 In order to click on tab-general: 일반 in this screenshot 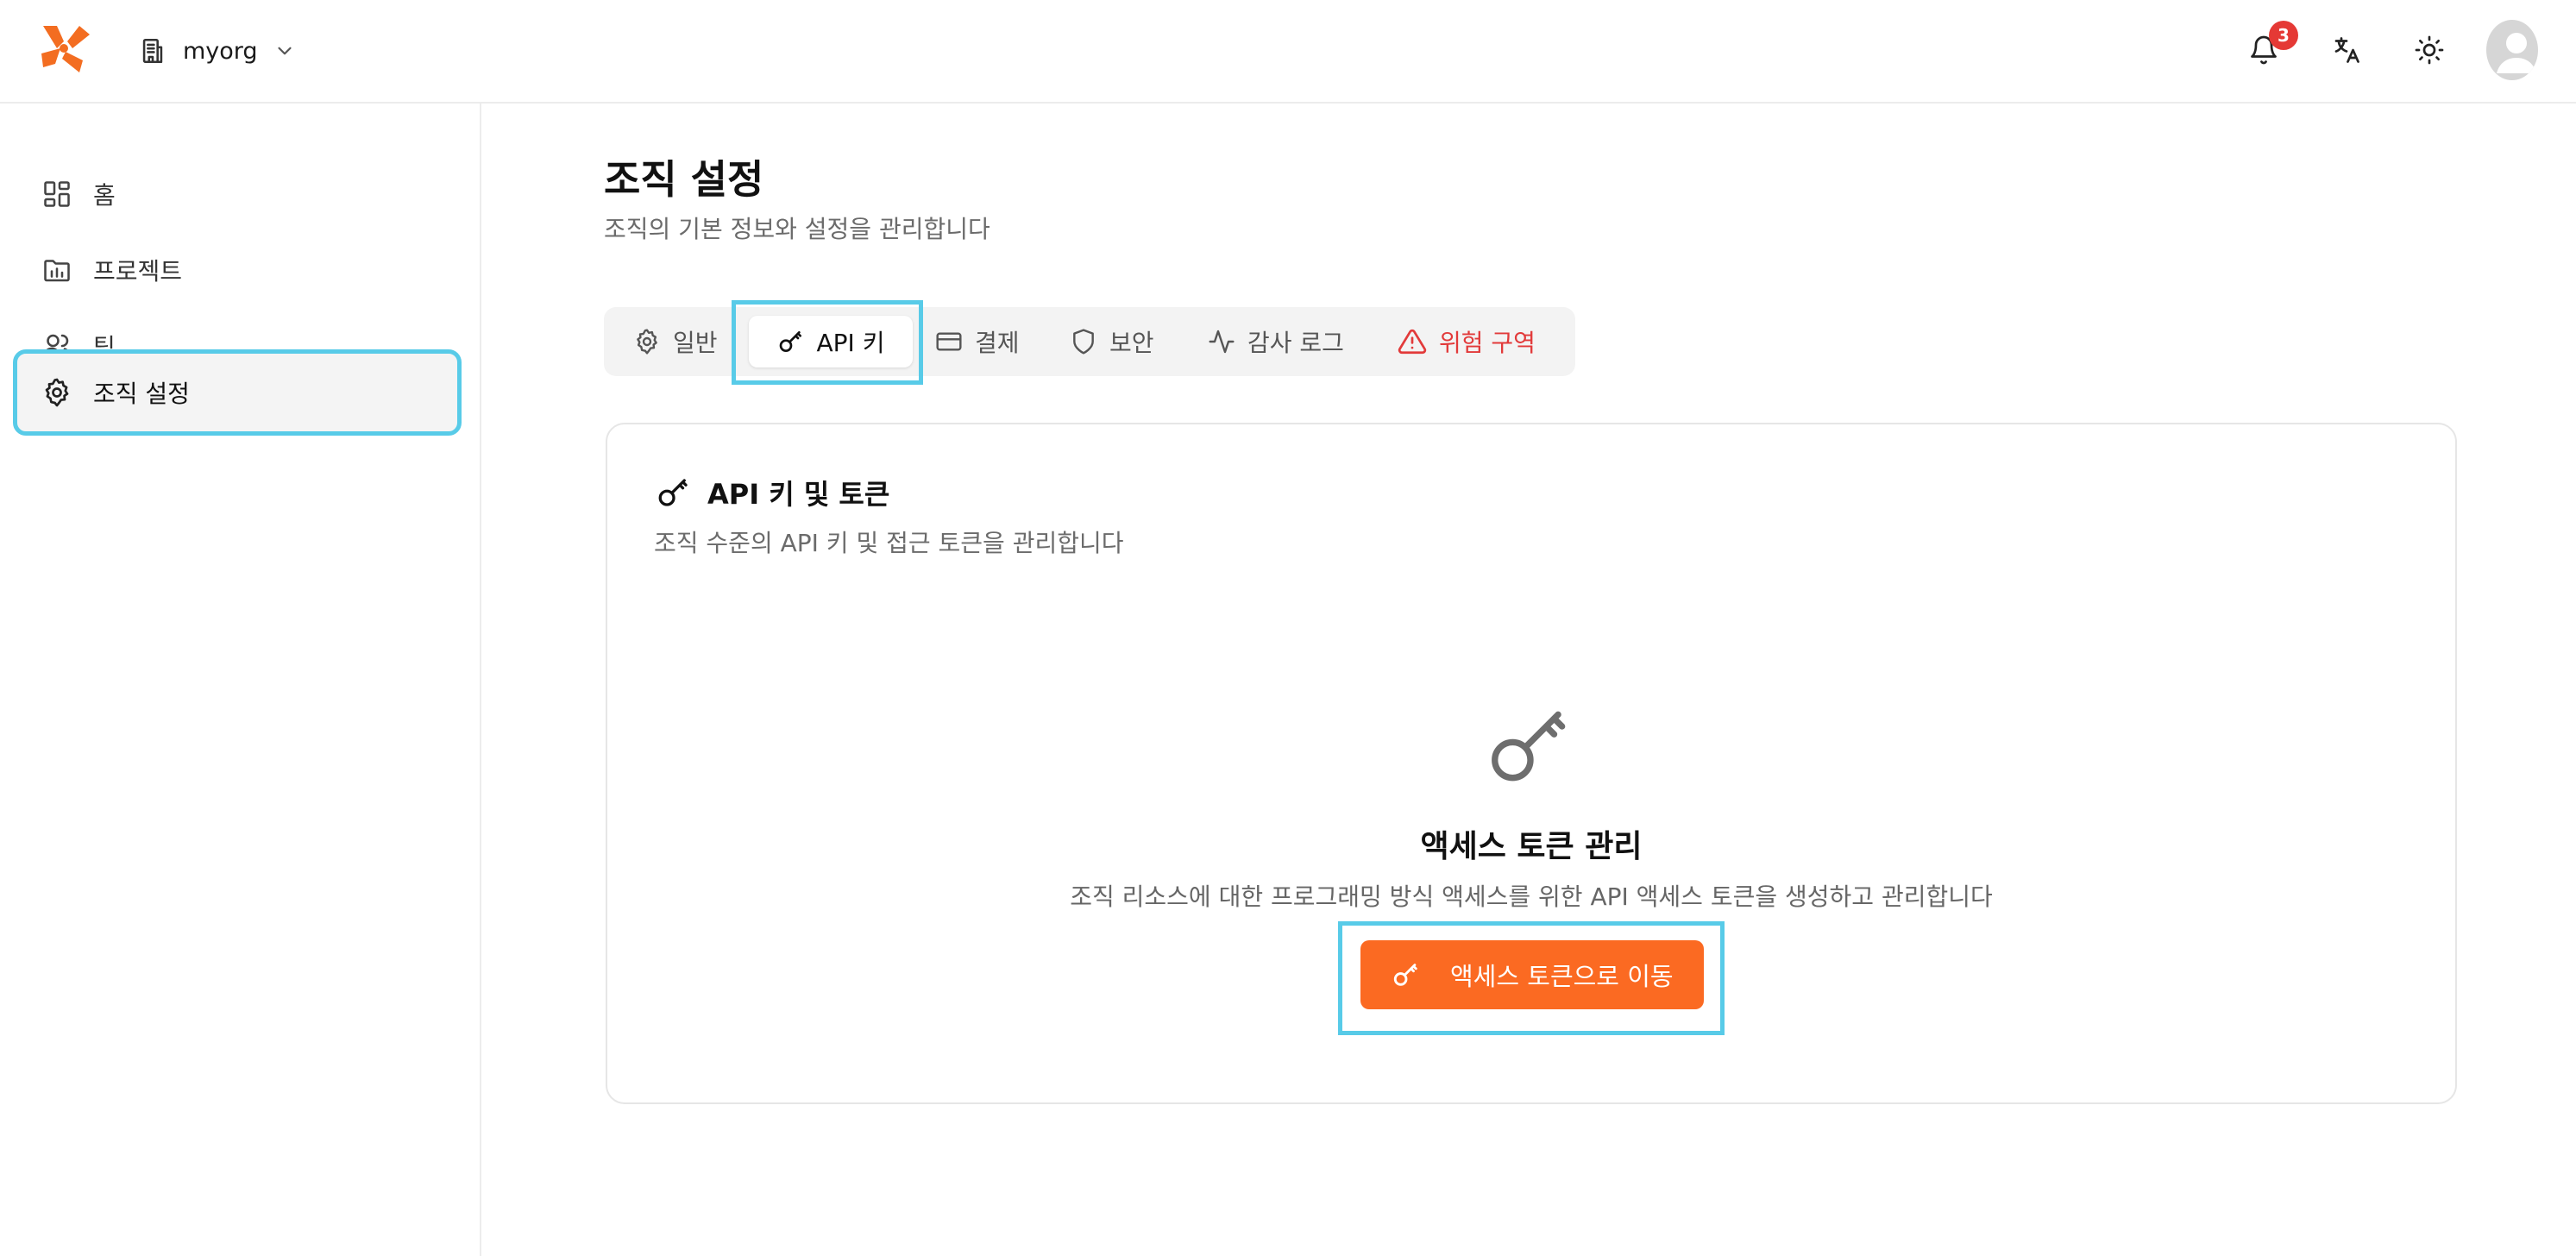, I will do `click(675, 341)`.